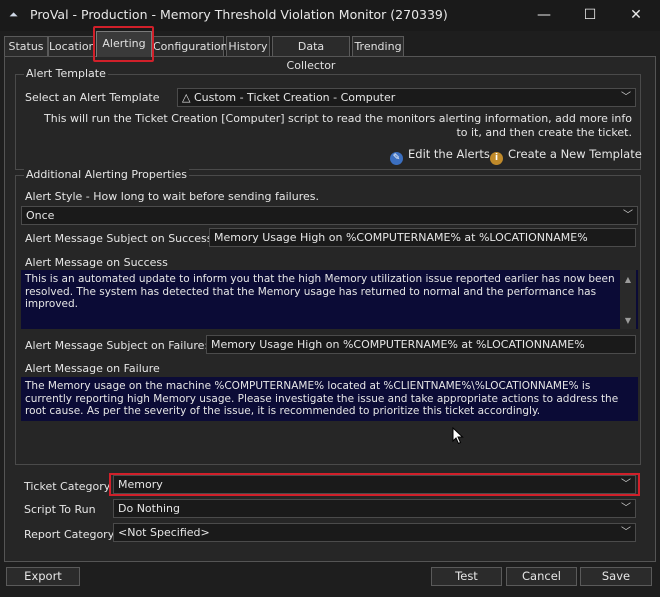  I want to click on success-message-label: Alert Message on Success, so click(96, 262).